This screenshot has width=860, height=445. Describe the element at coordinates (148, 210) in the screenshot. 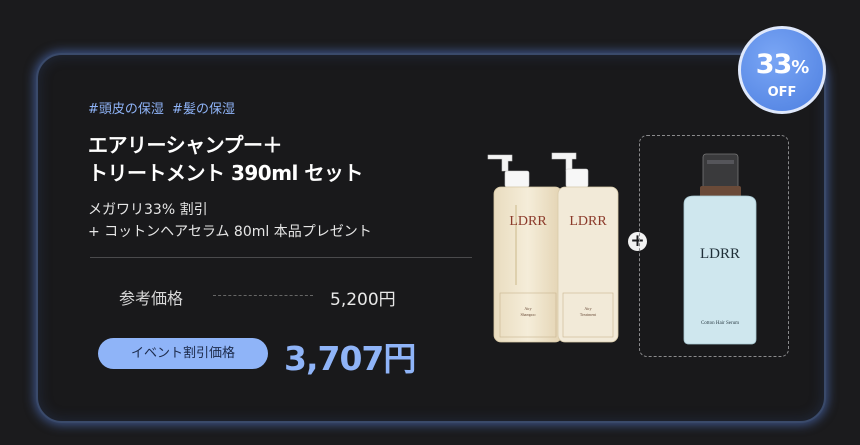

I see `description-line: メガワリ33% 割引` at that location.